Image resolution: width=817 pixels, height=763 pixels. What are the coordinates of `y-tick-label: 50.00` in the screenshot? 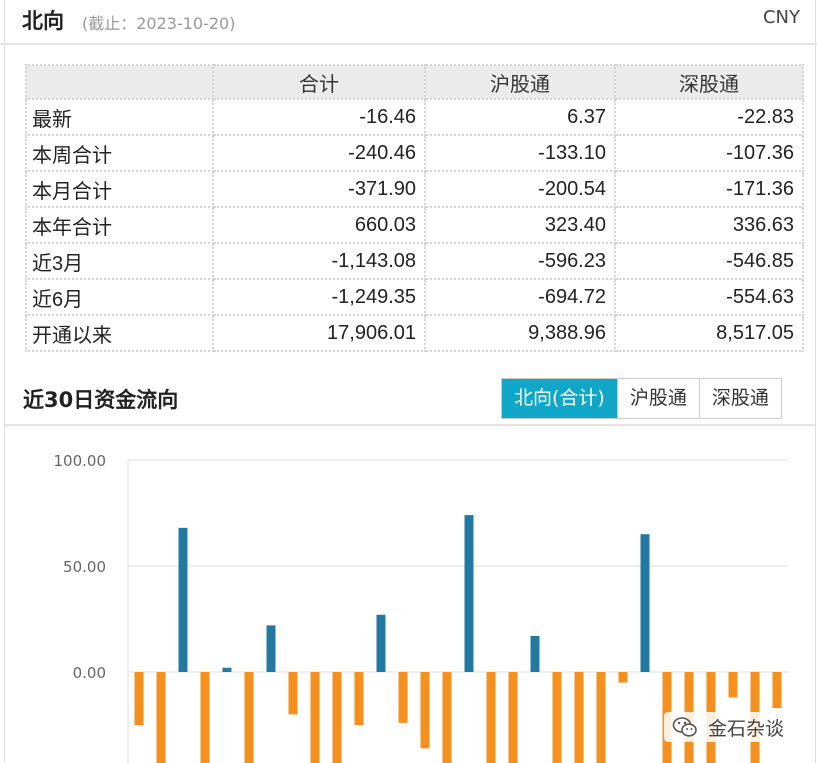 It's located at (84, 567).